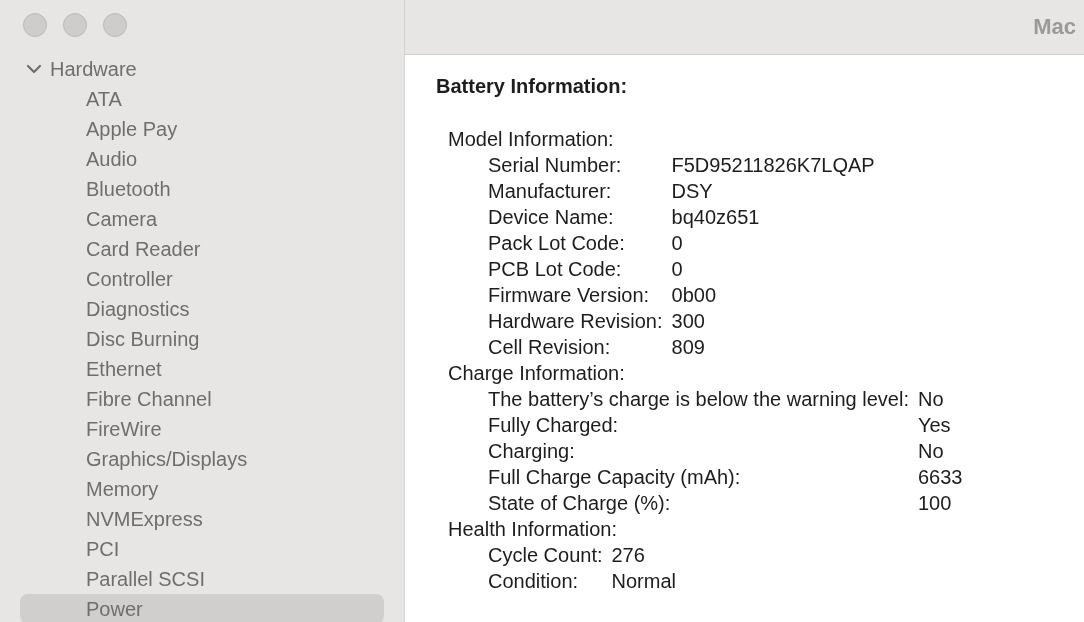 This screenshot has width=1084, height=622. What do you see at coordinates (202, 99) in the screenshot?
I see `sidebar-item: ATA` at bounding box center [202, 99].